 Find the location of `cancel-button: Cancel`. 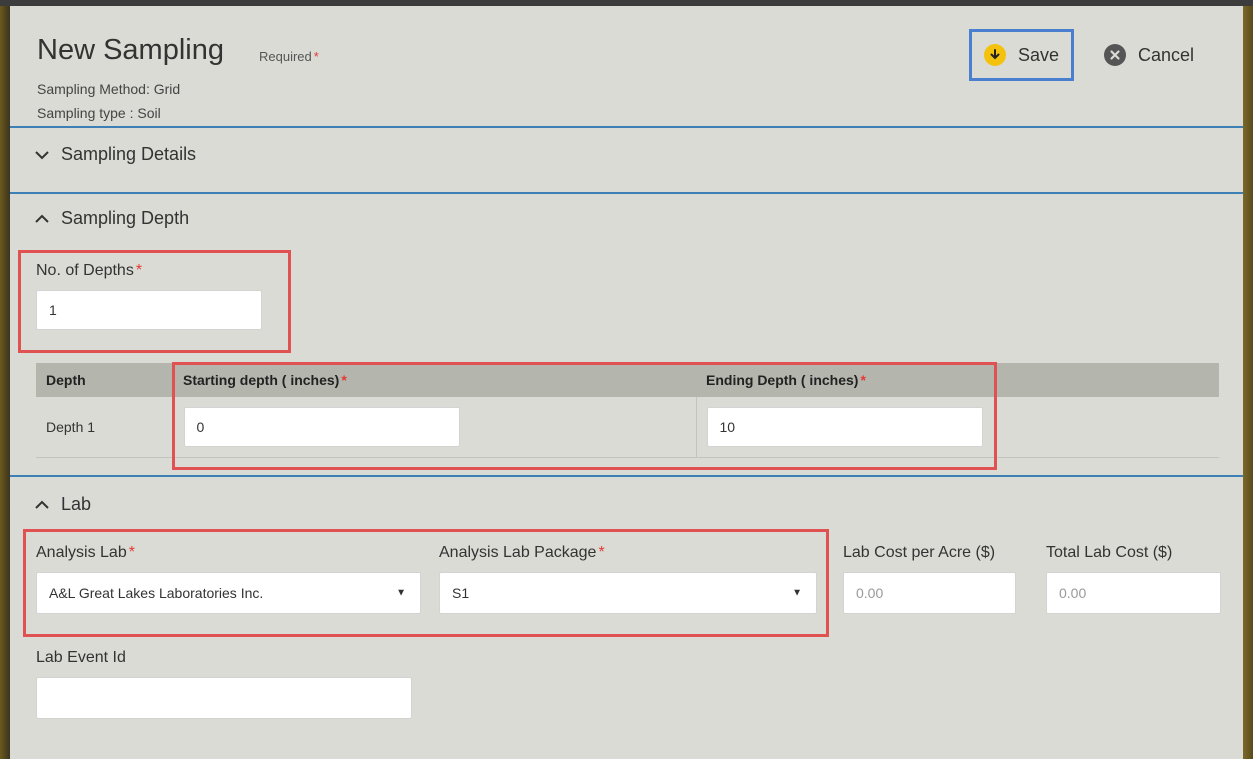

cancel-button: Cancel is located at coordinates (1149, 55).